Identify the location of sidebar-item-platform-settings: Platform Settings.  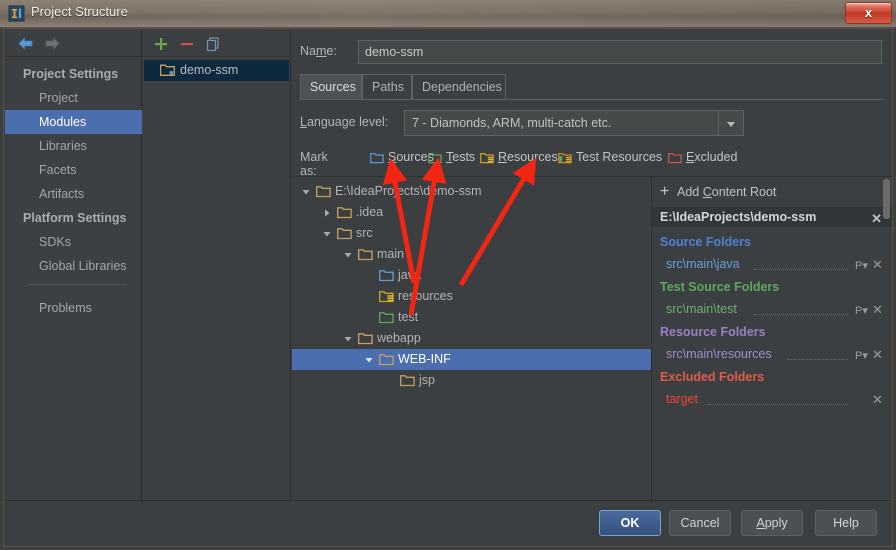
(75, 218).